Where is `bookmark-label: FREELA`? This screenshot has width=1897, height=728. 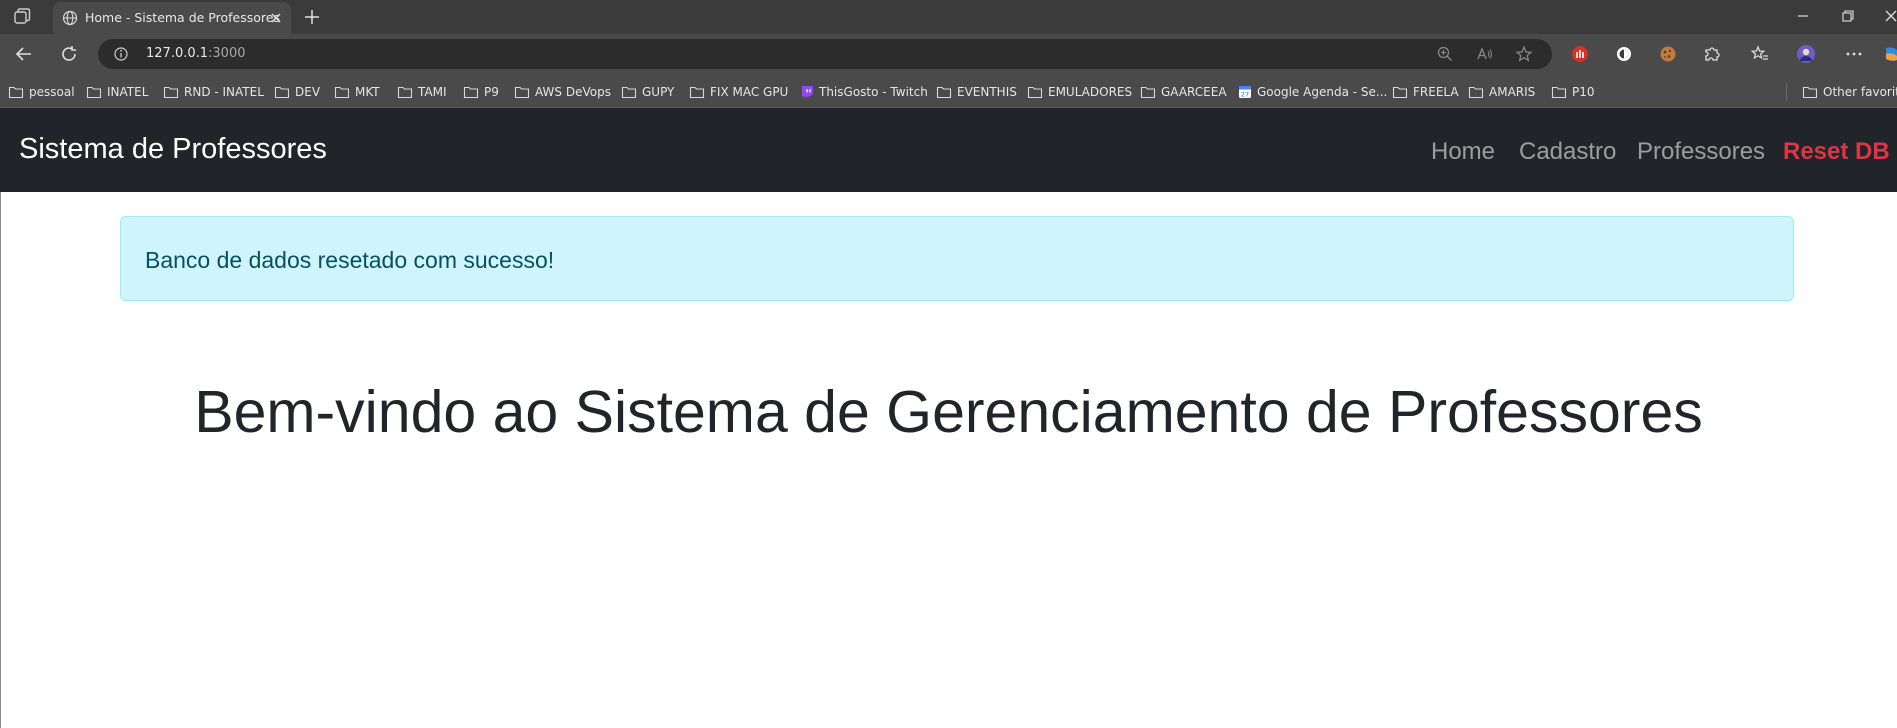
bookmark-label: FREELA is located at coordinates (1436, 92).